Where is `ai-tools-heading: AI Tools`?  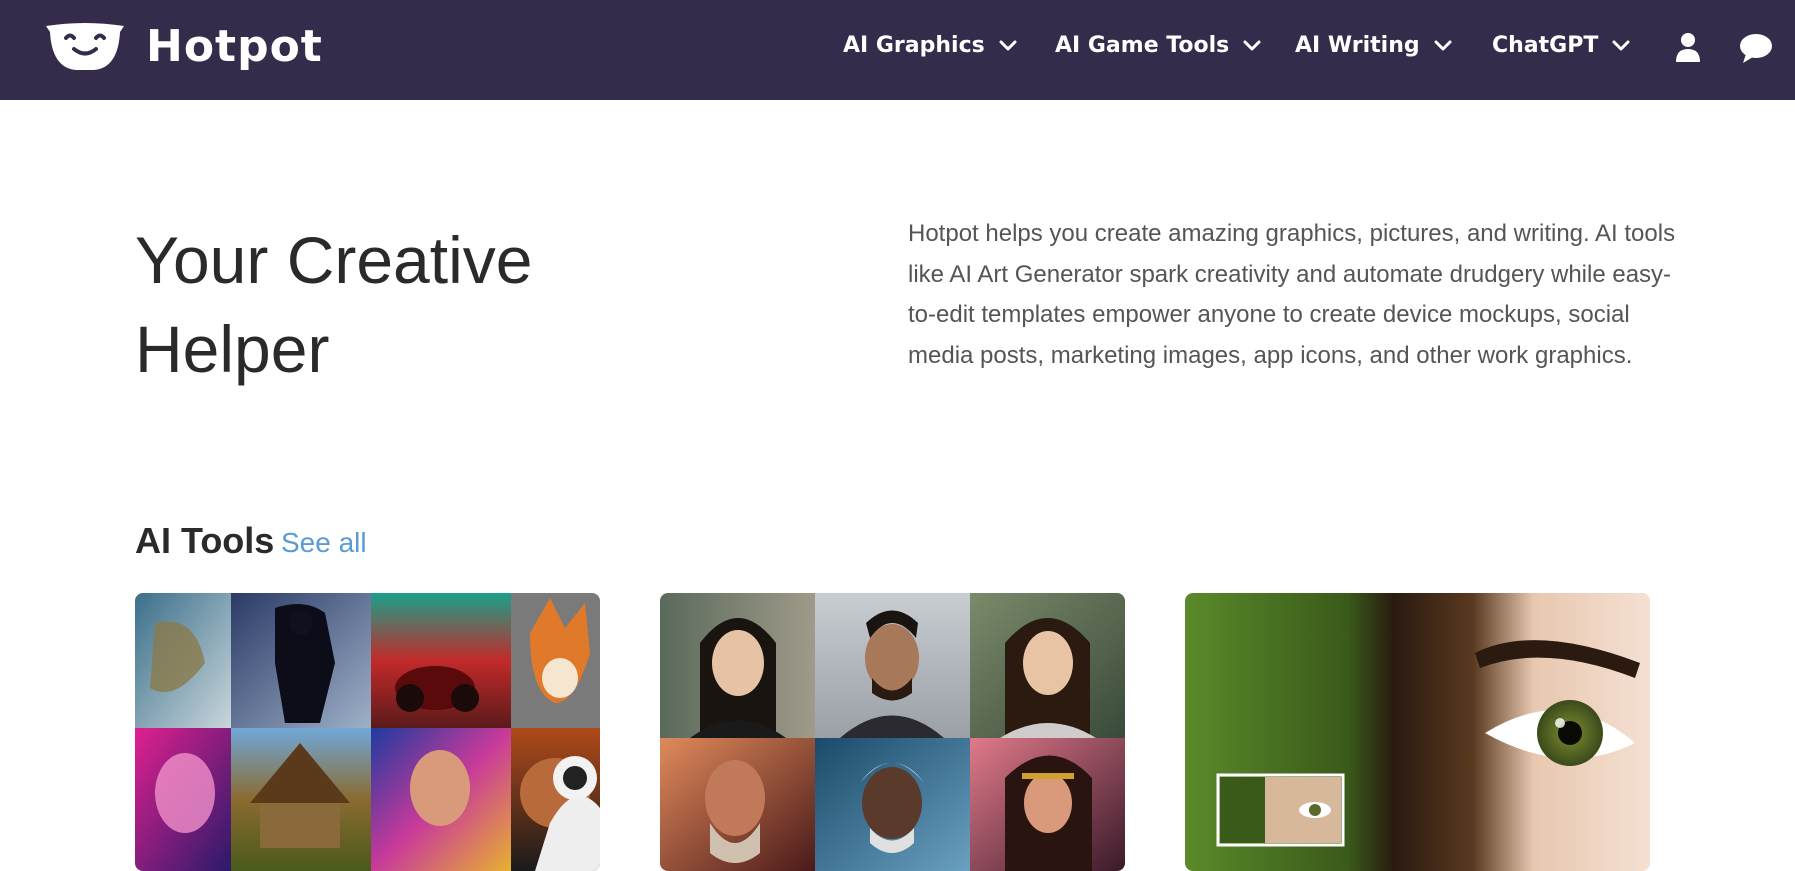
ai-tools-heading: AI Tools is located at coordinates (205, 540).